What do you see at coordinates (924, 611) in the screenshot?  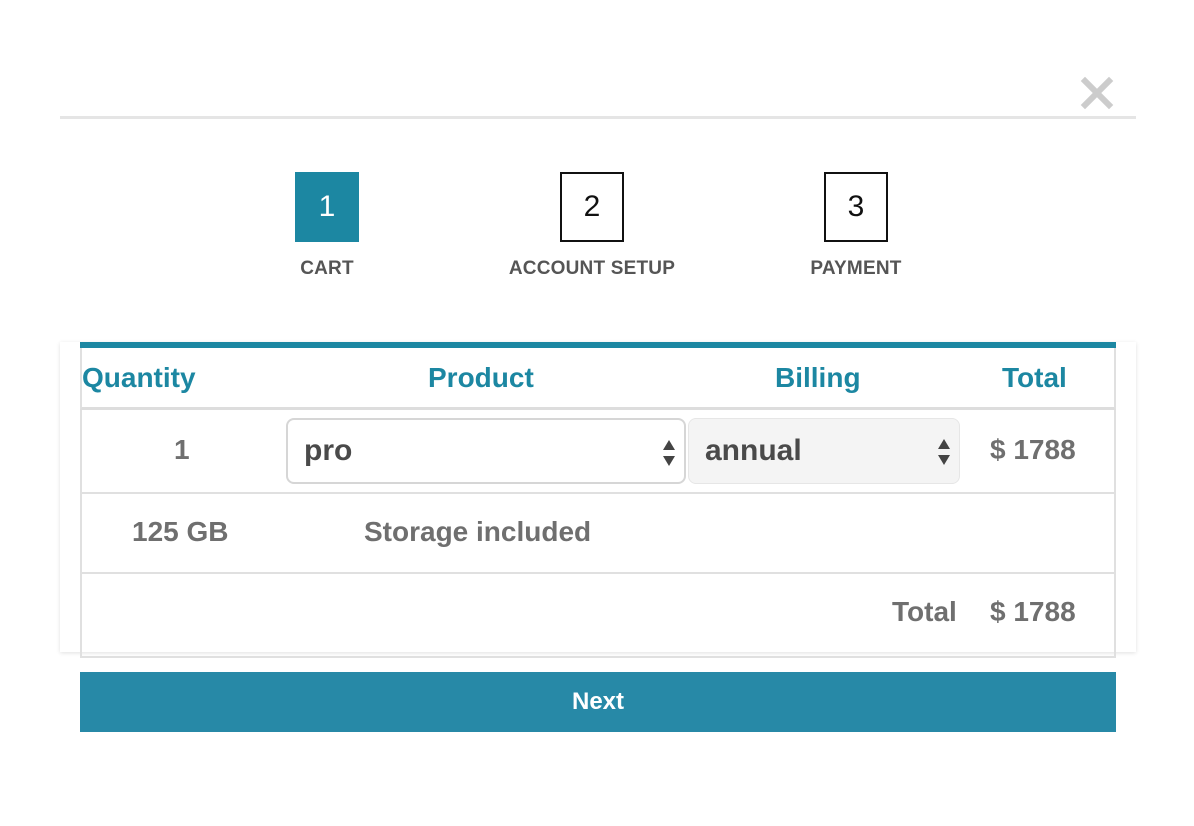 I see `total-label: Total` at bounding box center [924, 611].